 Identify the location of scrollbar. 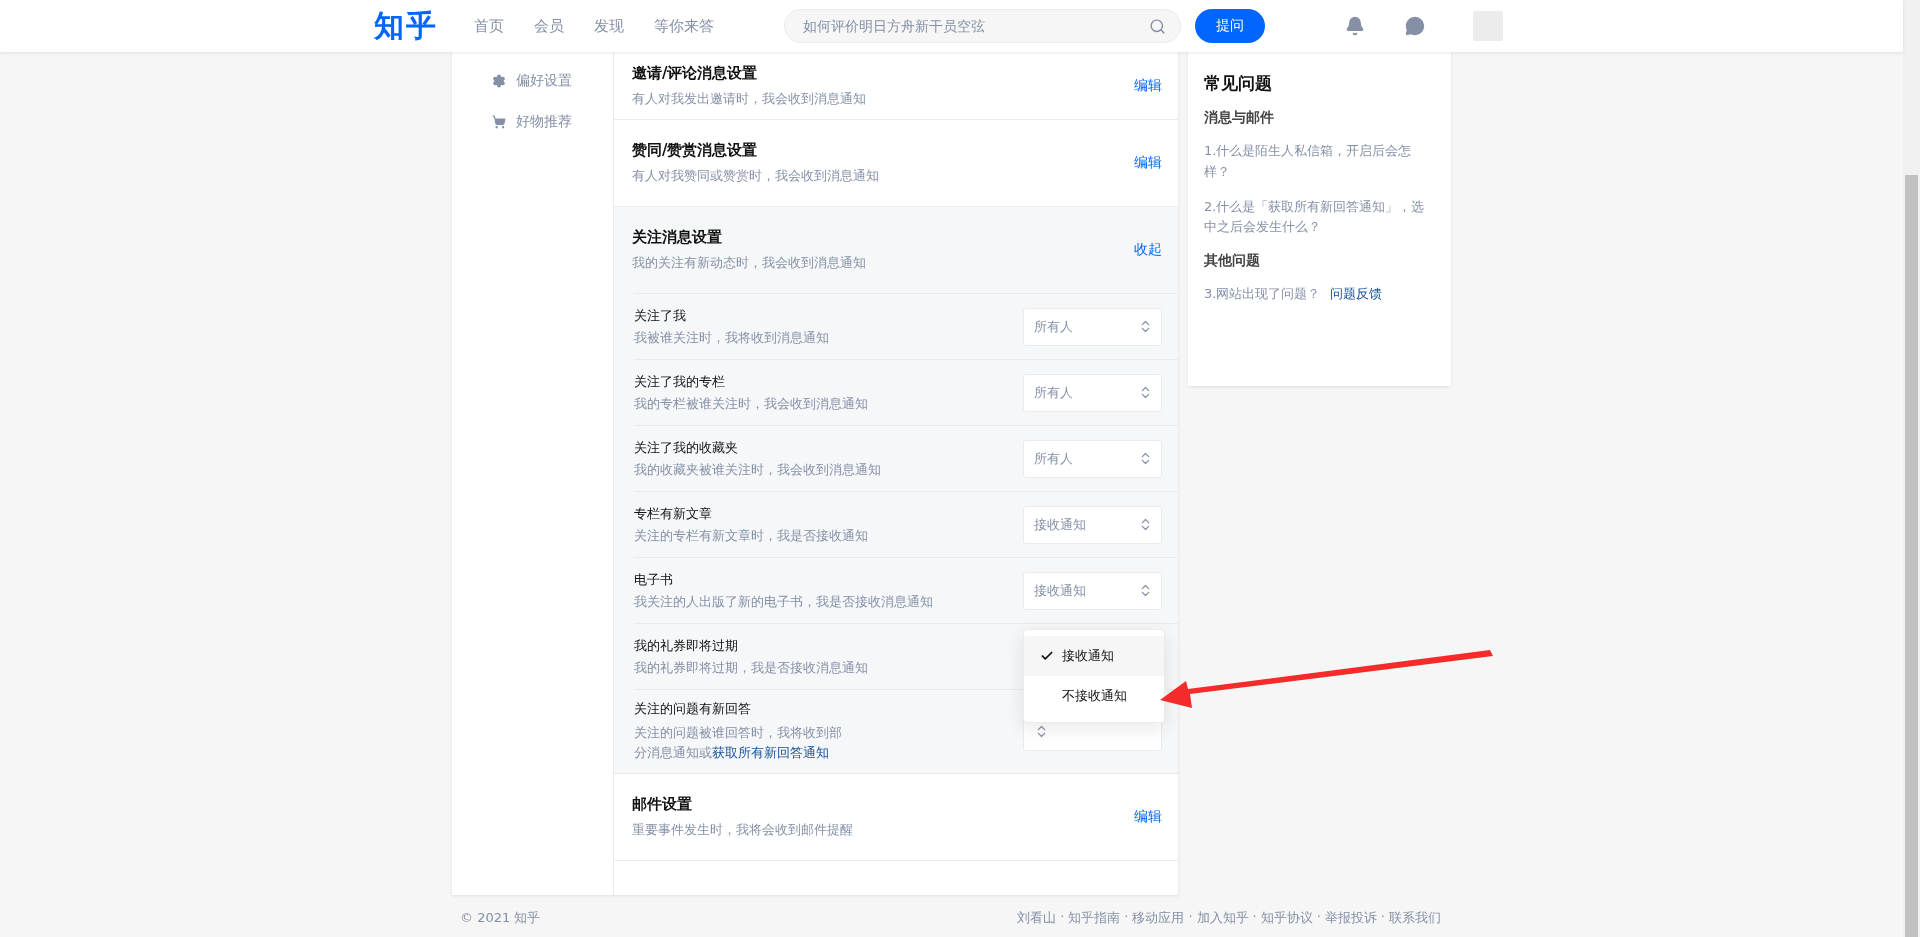
(1911, 468).